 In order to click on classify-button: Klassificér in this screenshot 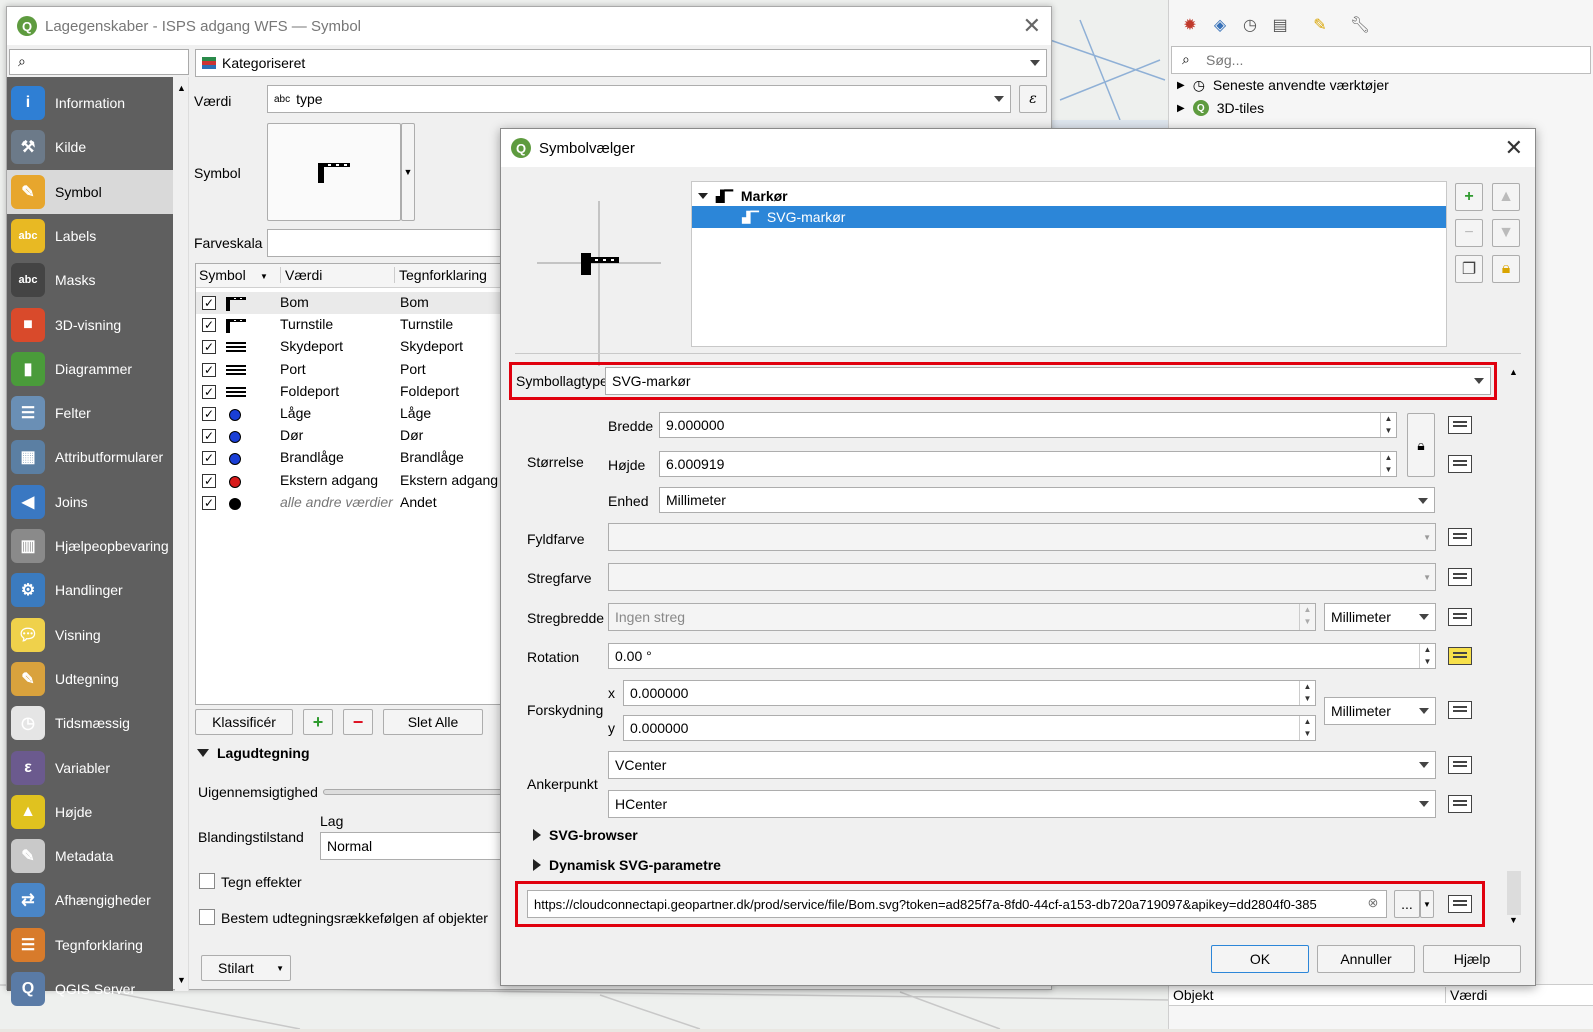, I will do `click(244, 722)`.